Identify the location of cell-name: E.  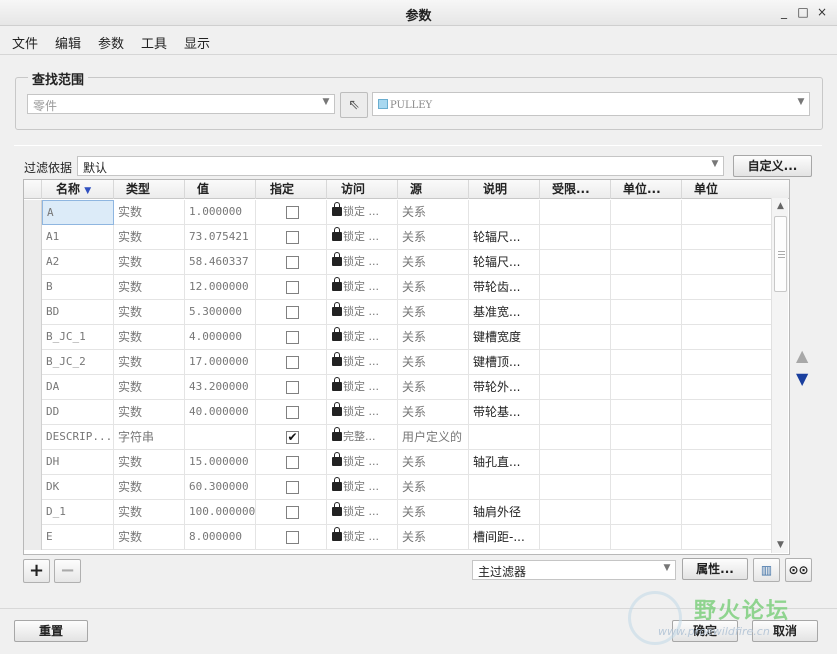
(78, 537).